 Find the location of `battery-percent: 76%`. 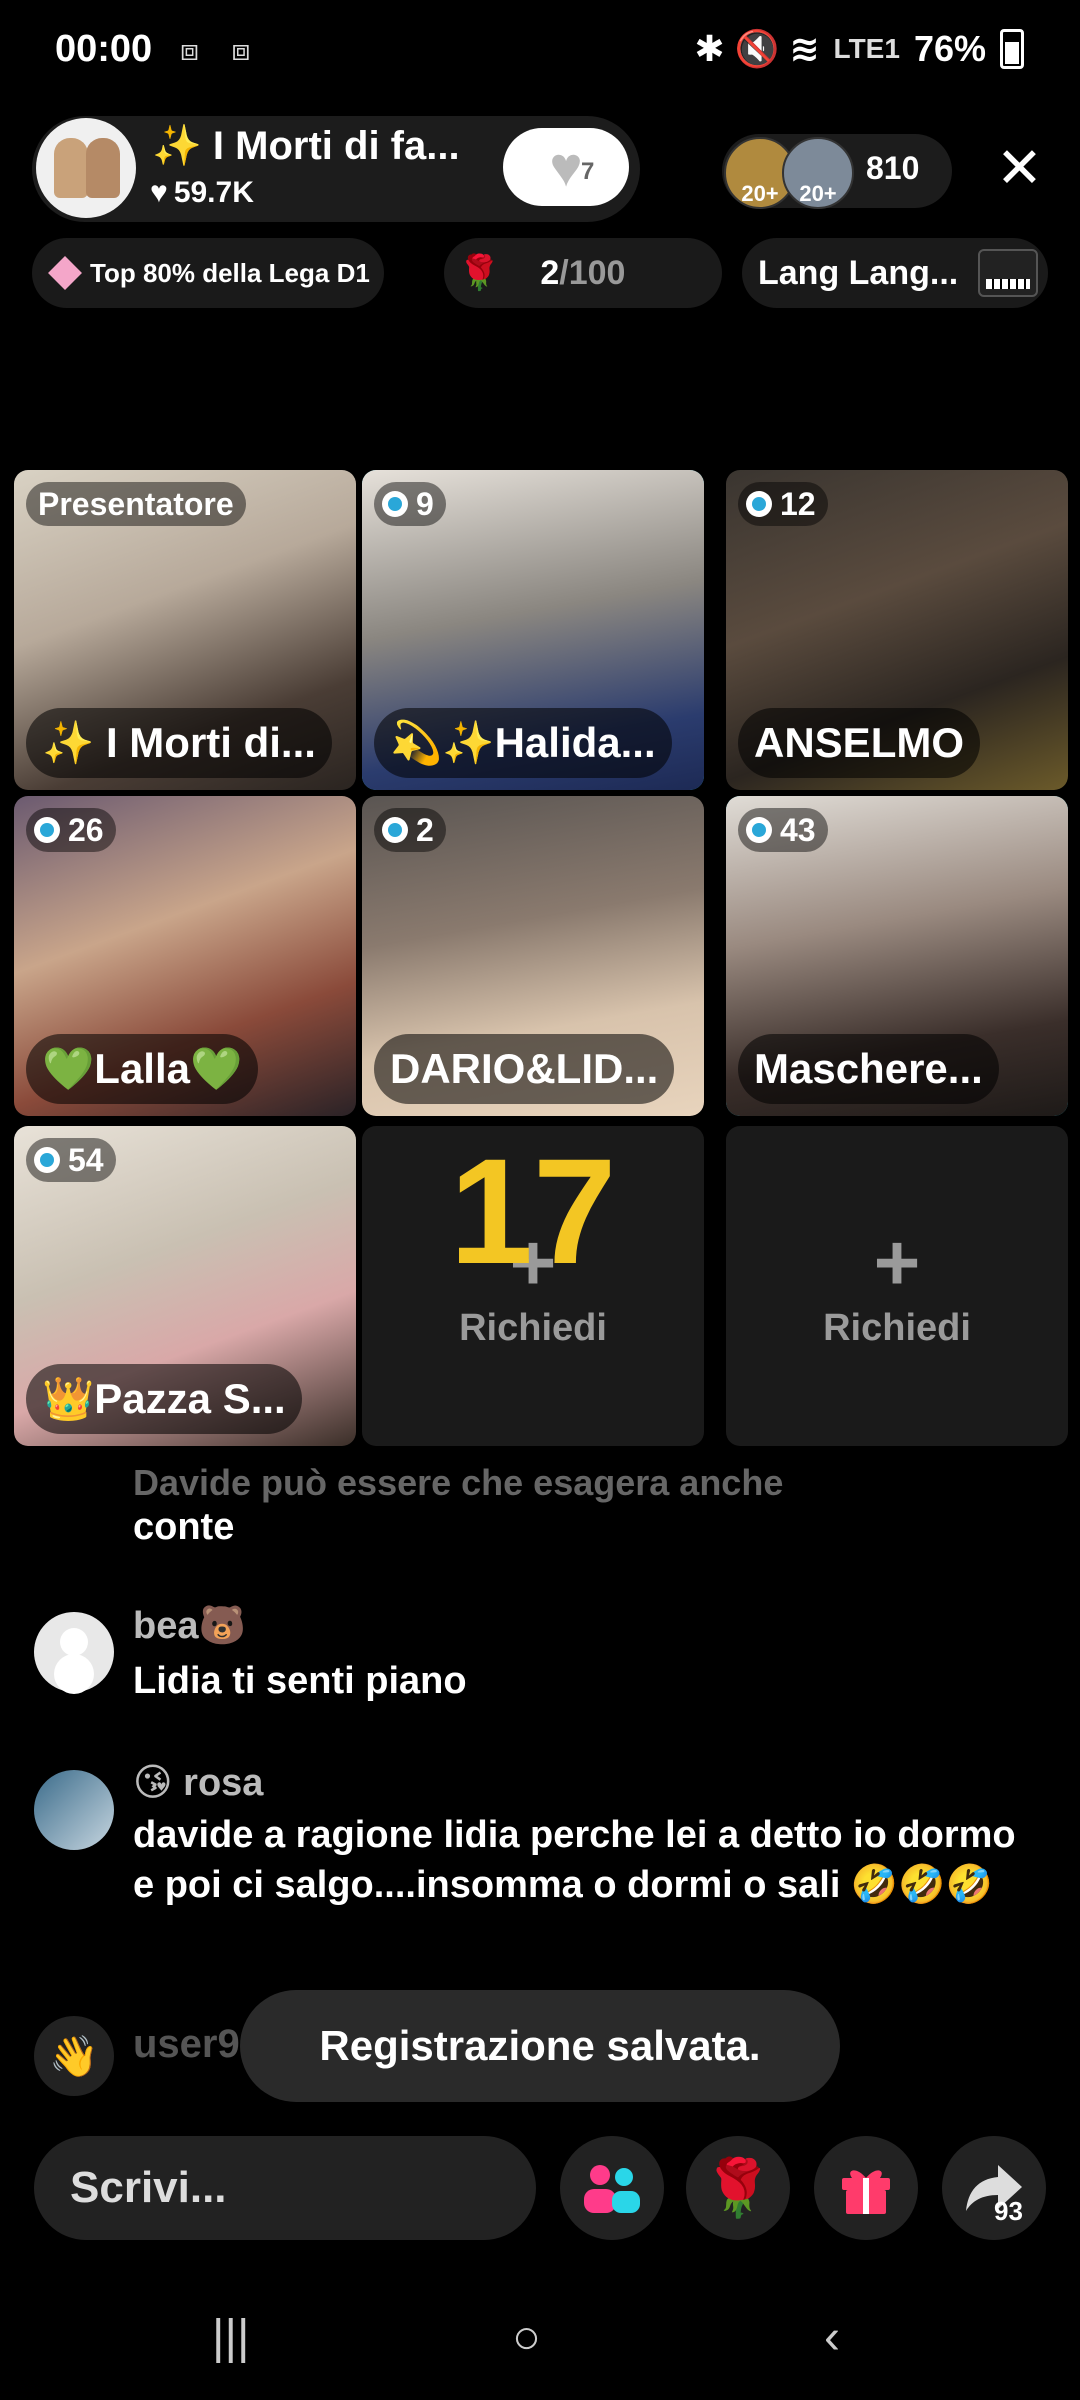

battery-percent: 76% is located at coordinates (949, 48).